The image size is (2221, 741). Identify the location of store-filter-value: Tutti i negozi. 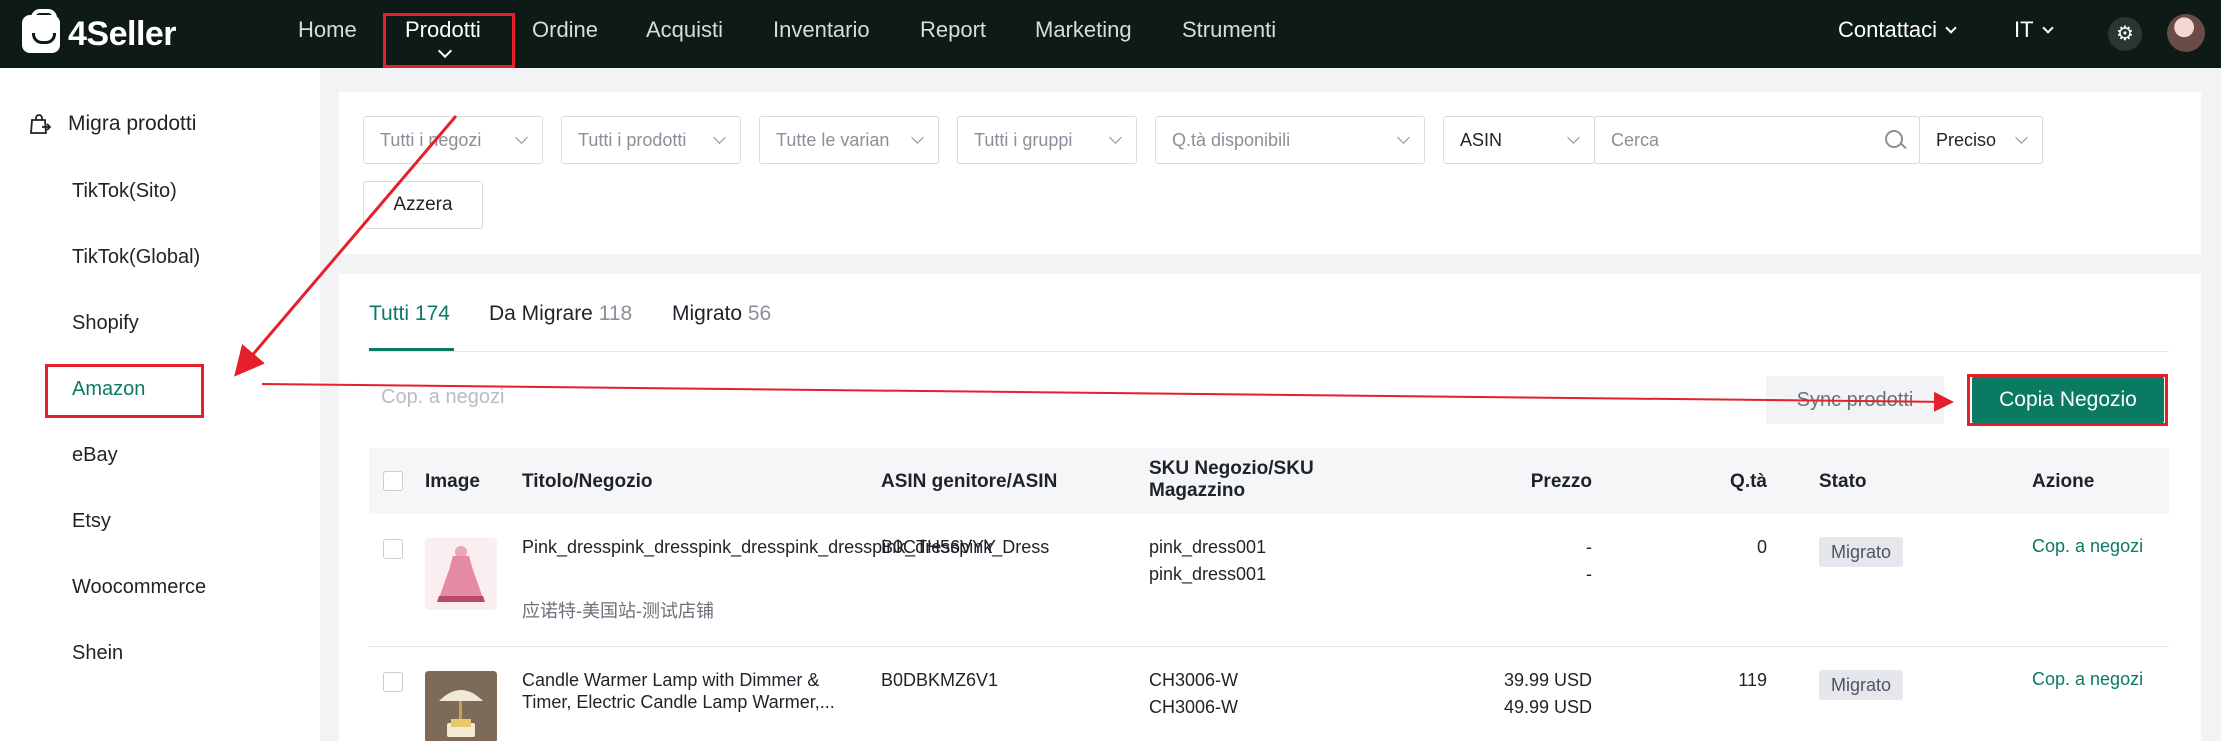
(431, 140).